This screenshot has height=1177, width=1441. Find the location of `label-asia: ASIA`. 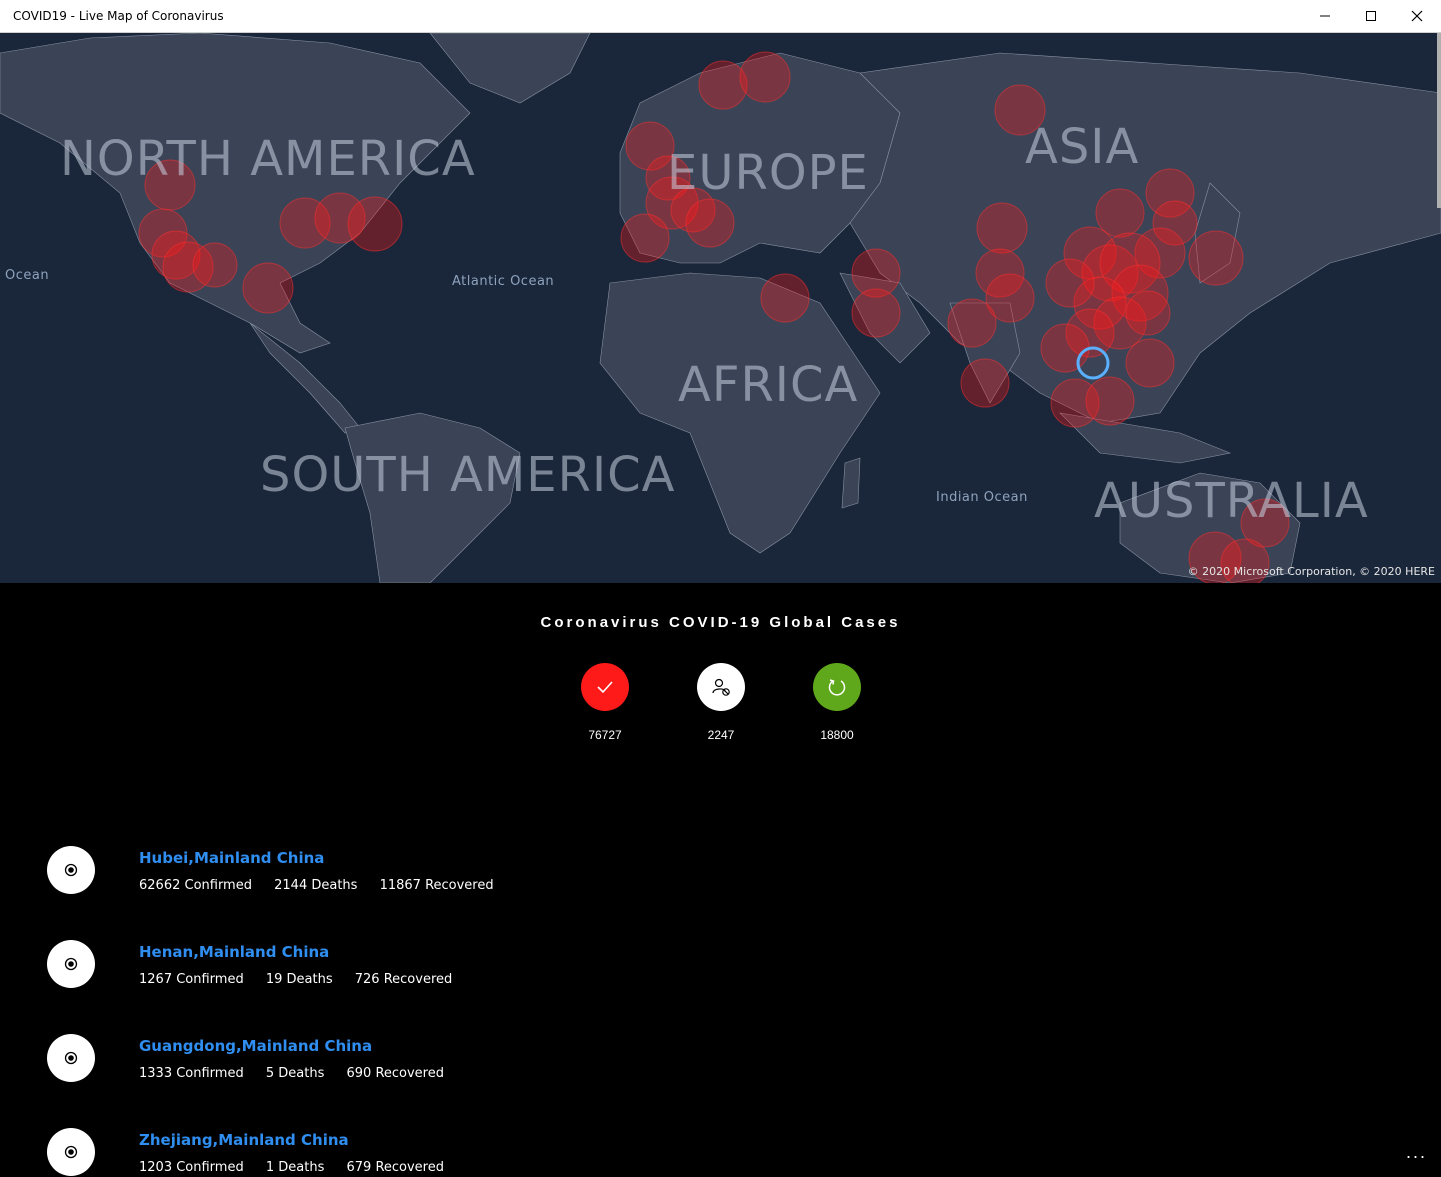

label-asia: ASIA is located at coordinates (1082, 147).